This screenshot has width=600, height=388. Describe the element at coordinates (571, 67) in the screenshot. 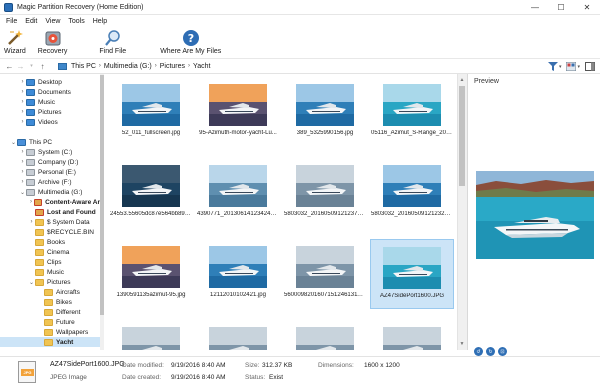

I see `view-mode-icon` at that location.